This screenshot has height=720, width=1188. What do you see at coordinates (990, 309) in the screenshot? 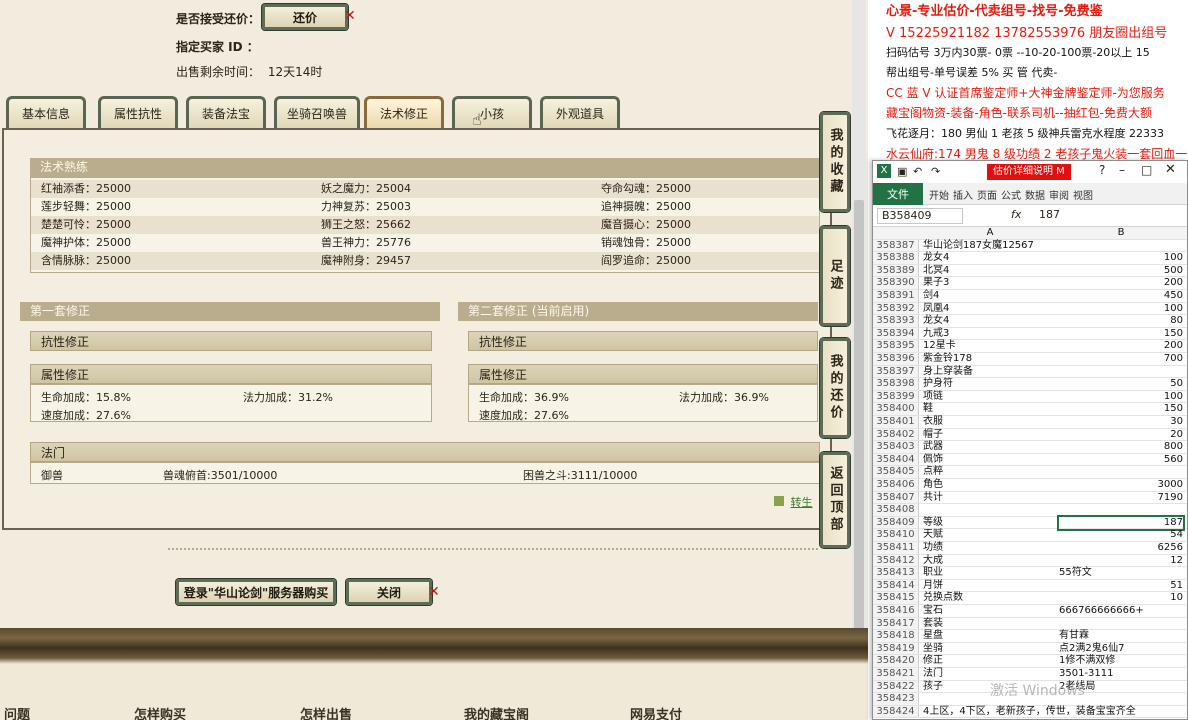
I see `cell-a: 凤凰4` at bounding box center [990, 309].